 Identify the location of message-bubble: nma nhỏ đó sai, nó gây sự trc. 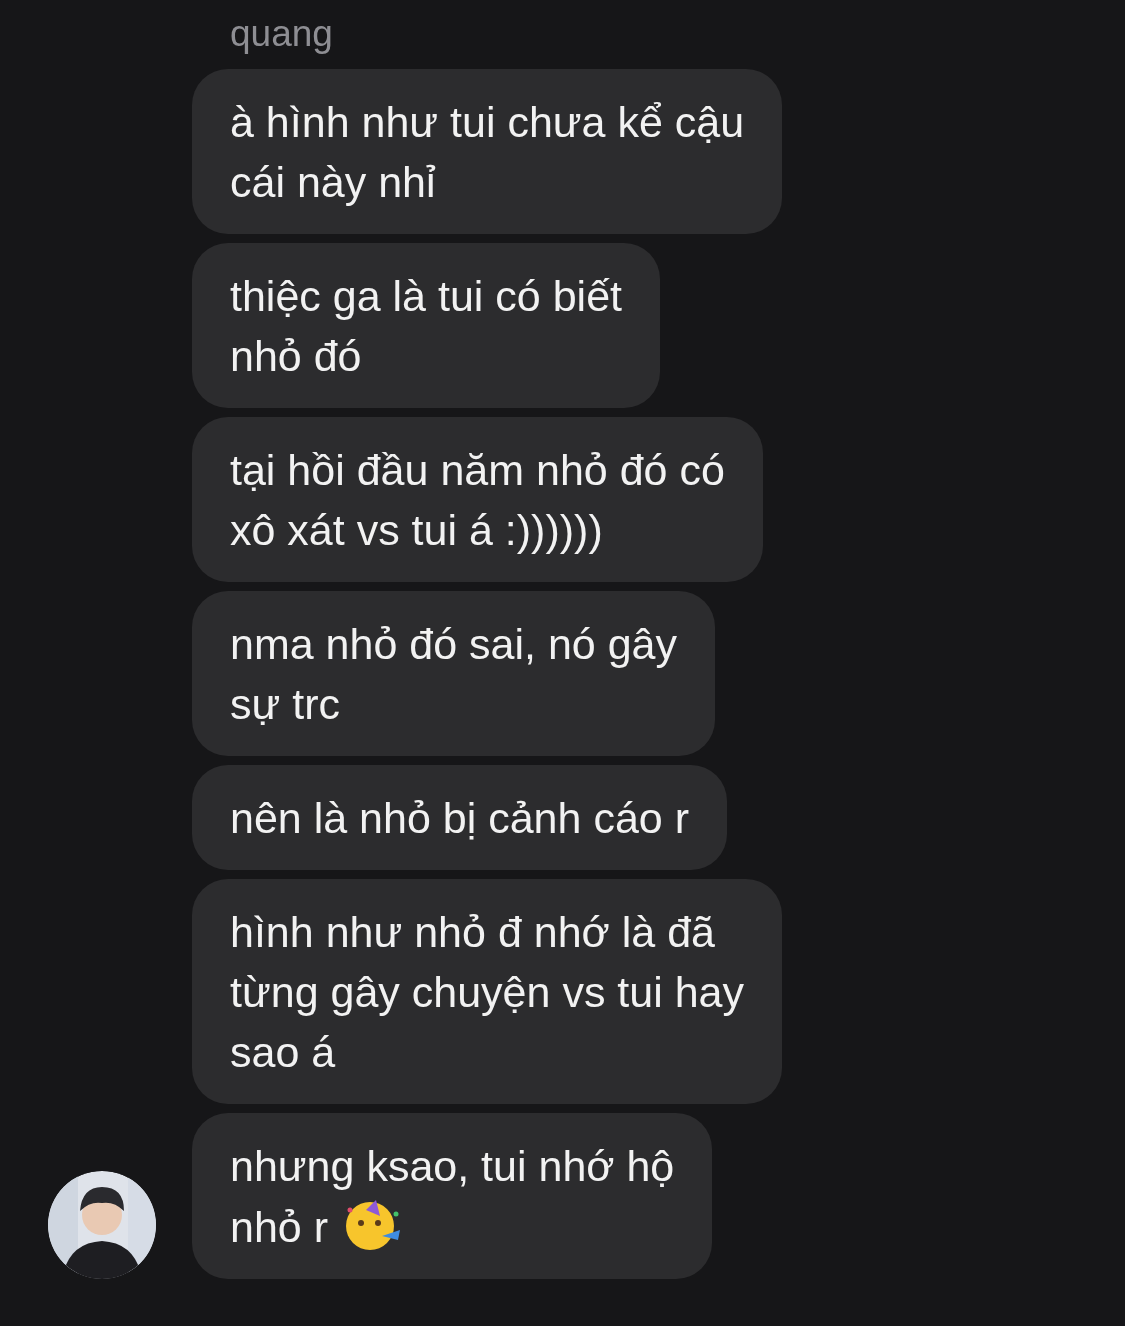
(454, 673).